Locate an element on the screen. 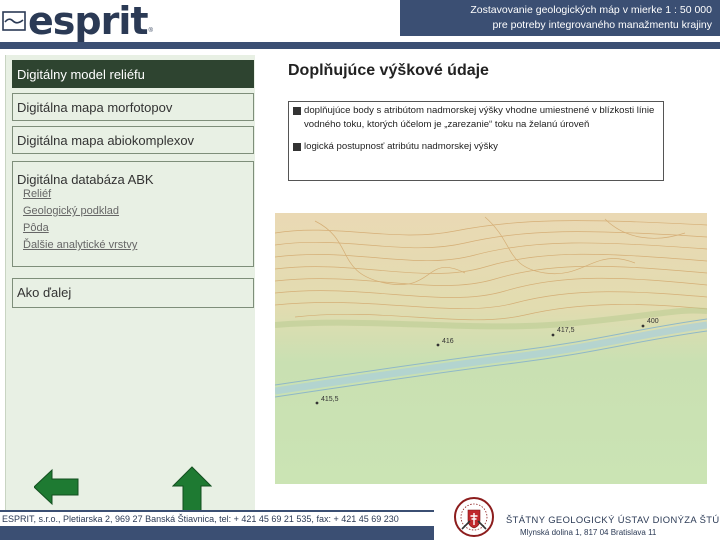  sgu-logo is located at coordinates (474, 517).